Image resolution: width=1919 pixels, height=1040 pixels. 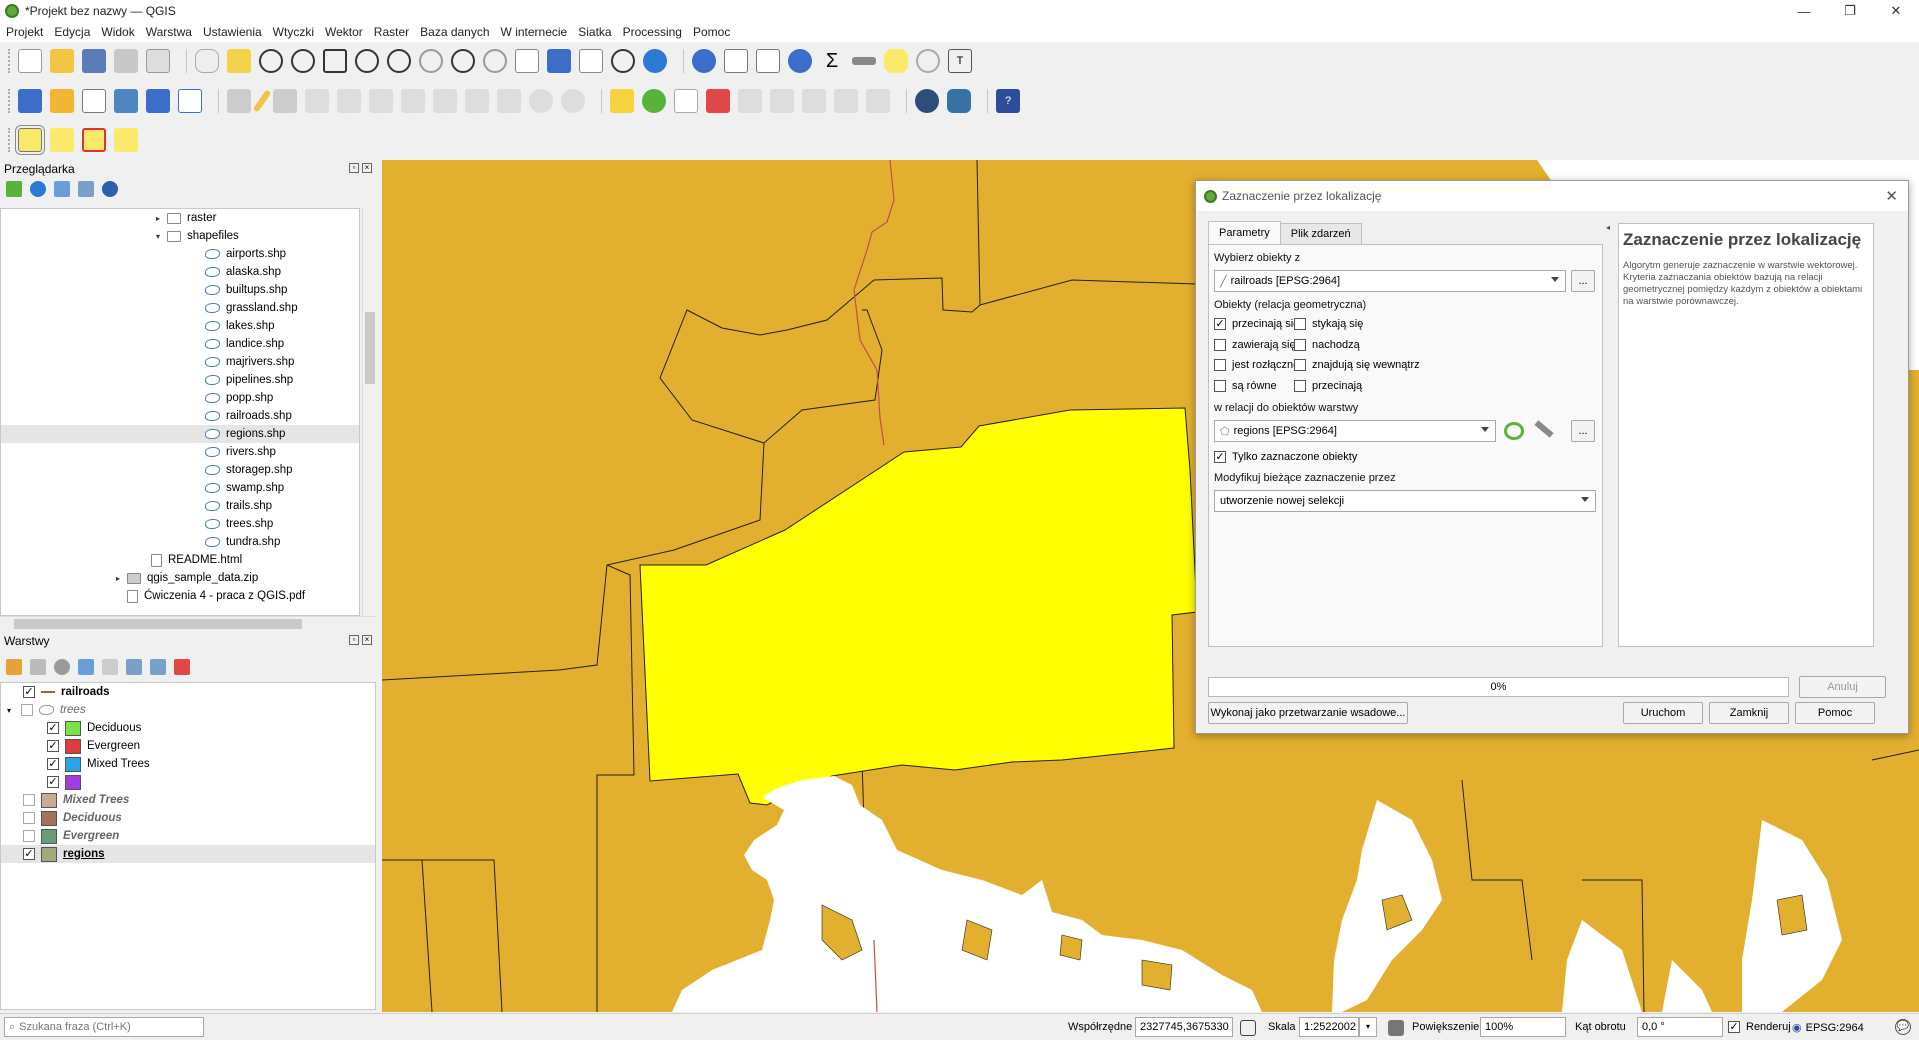 I want to click on open-project-icon, so click(x=62, y=61).